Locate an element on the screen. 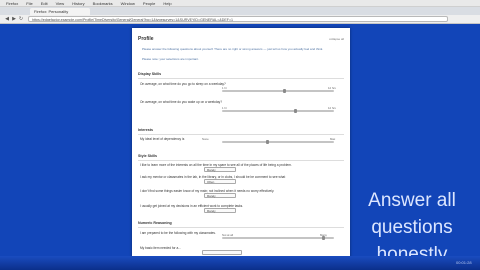 The width and height of the screenshot is (480, 270). menu-item: Edit is located at coordinates (44, 3).